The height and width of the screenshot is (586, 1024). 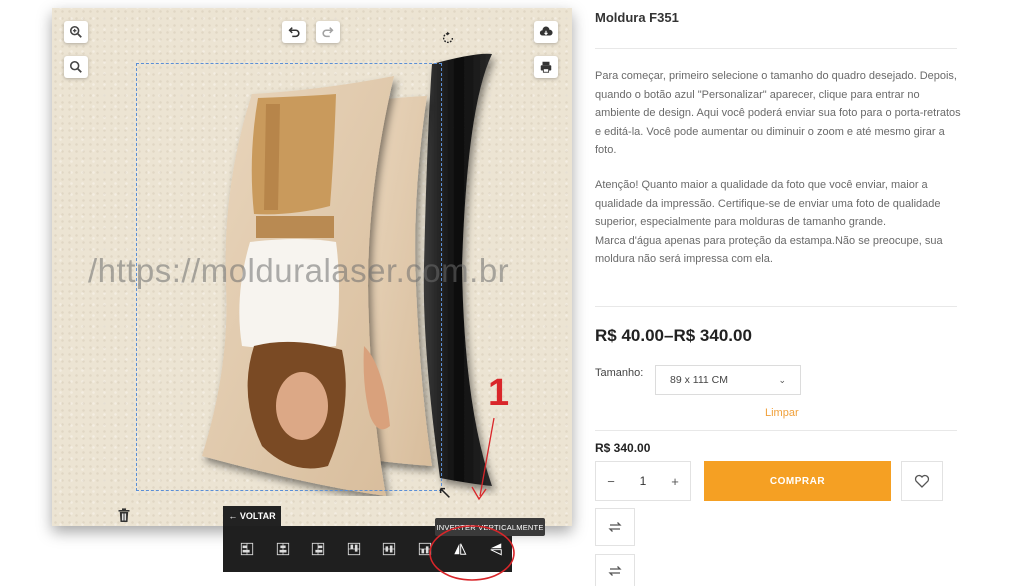 I want to click on decrease-button: −, so click(x=611, y=481).